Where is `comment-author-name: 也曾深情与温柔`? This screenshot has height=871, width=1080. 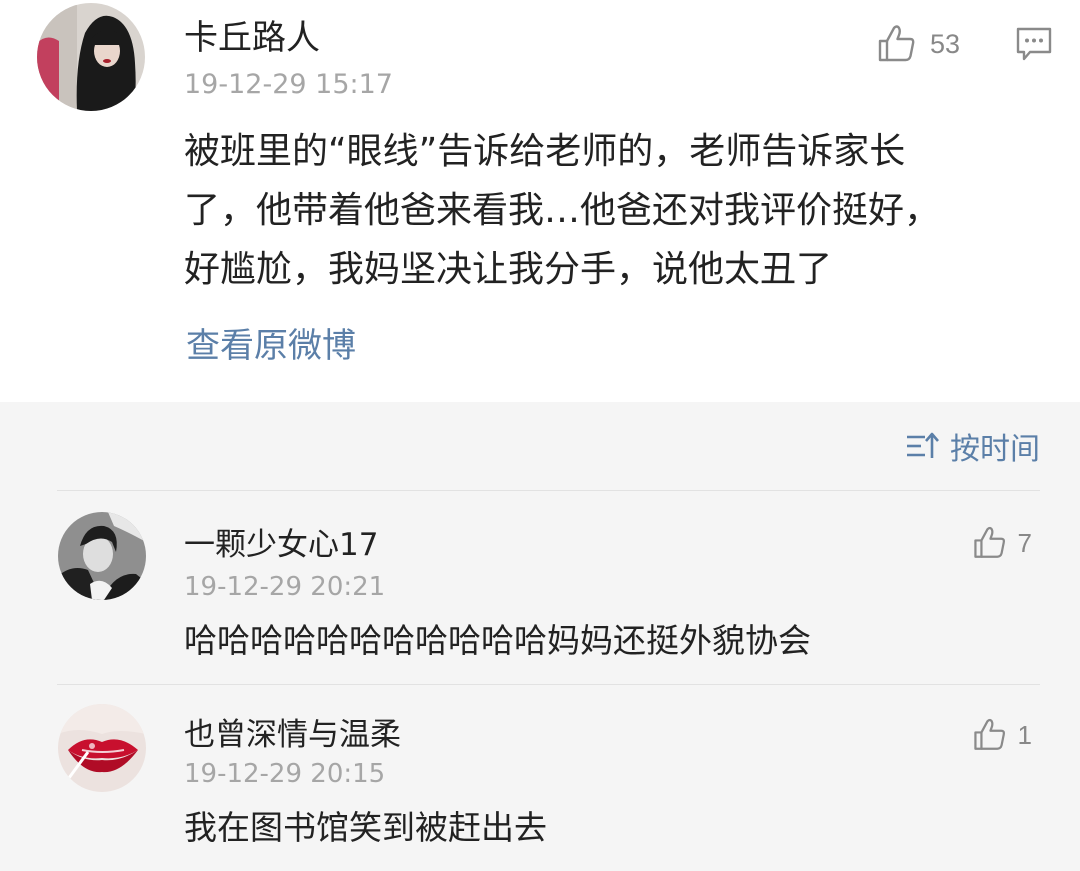
comment-author-name: 也曾深情与温柔 is located at coordinates (292, 735).